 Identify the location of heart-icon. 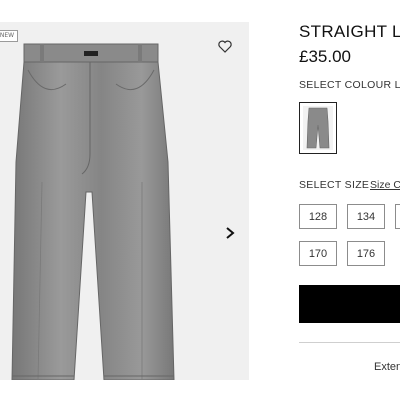
(225, 46).